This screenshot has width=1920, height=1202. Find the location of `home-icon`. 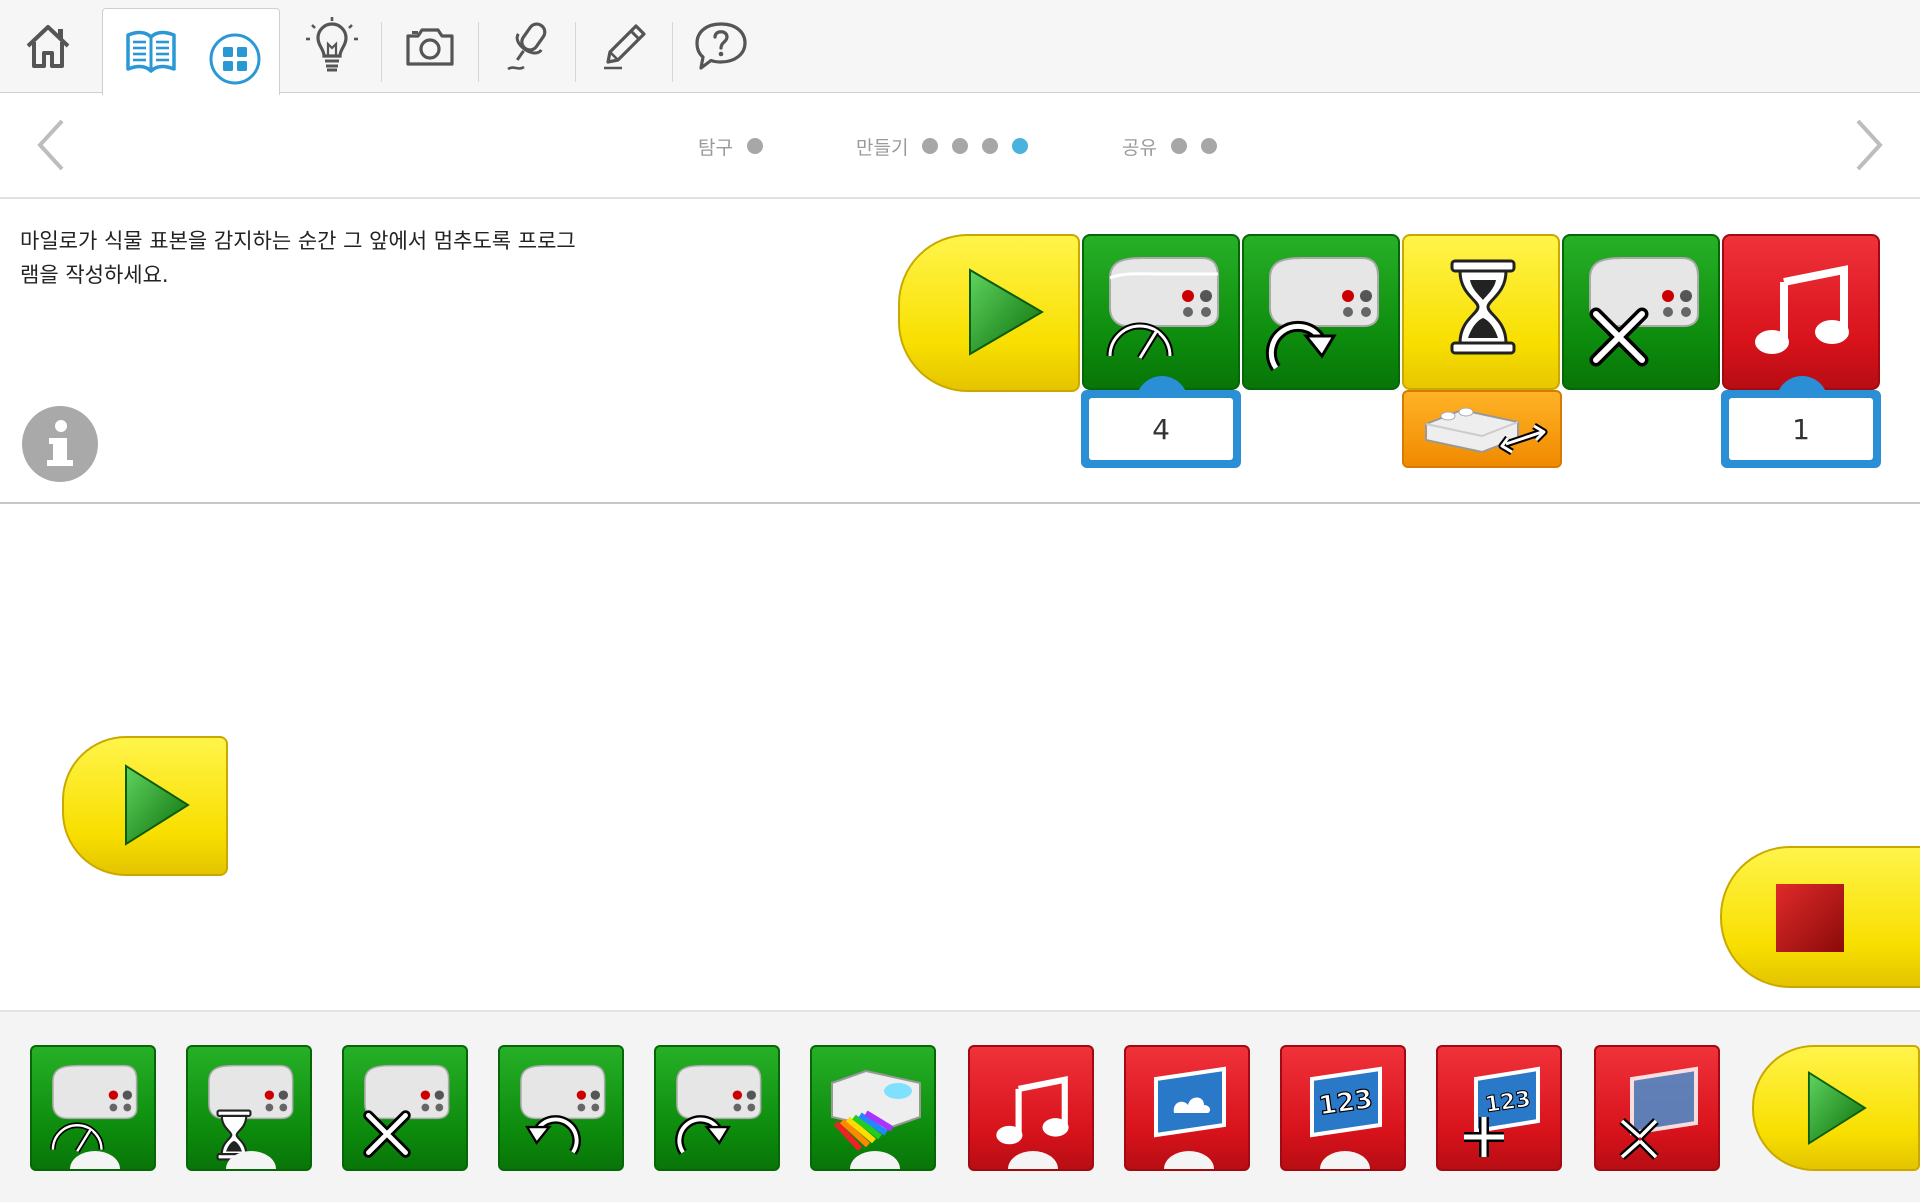

home-icon is located at coordinates (48, 46).